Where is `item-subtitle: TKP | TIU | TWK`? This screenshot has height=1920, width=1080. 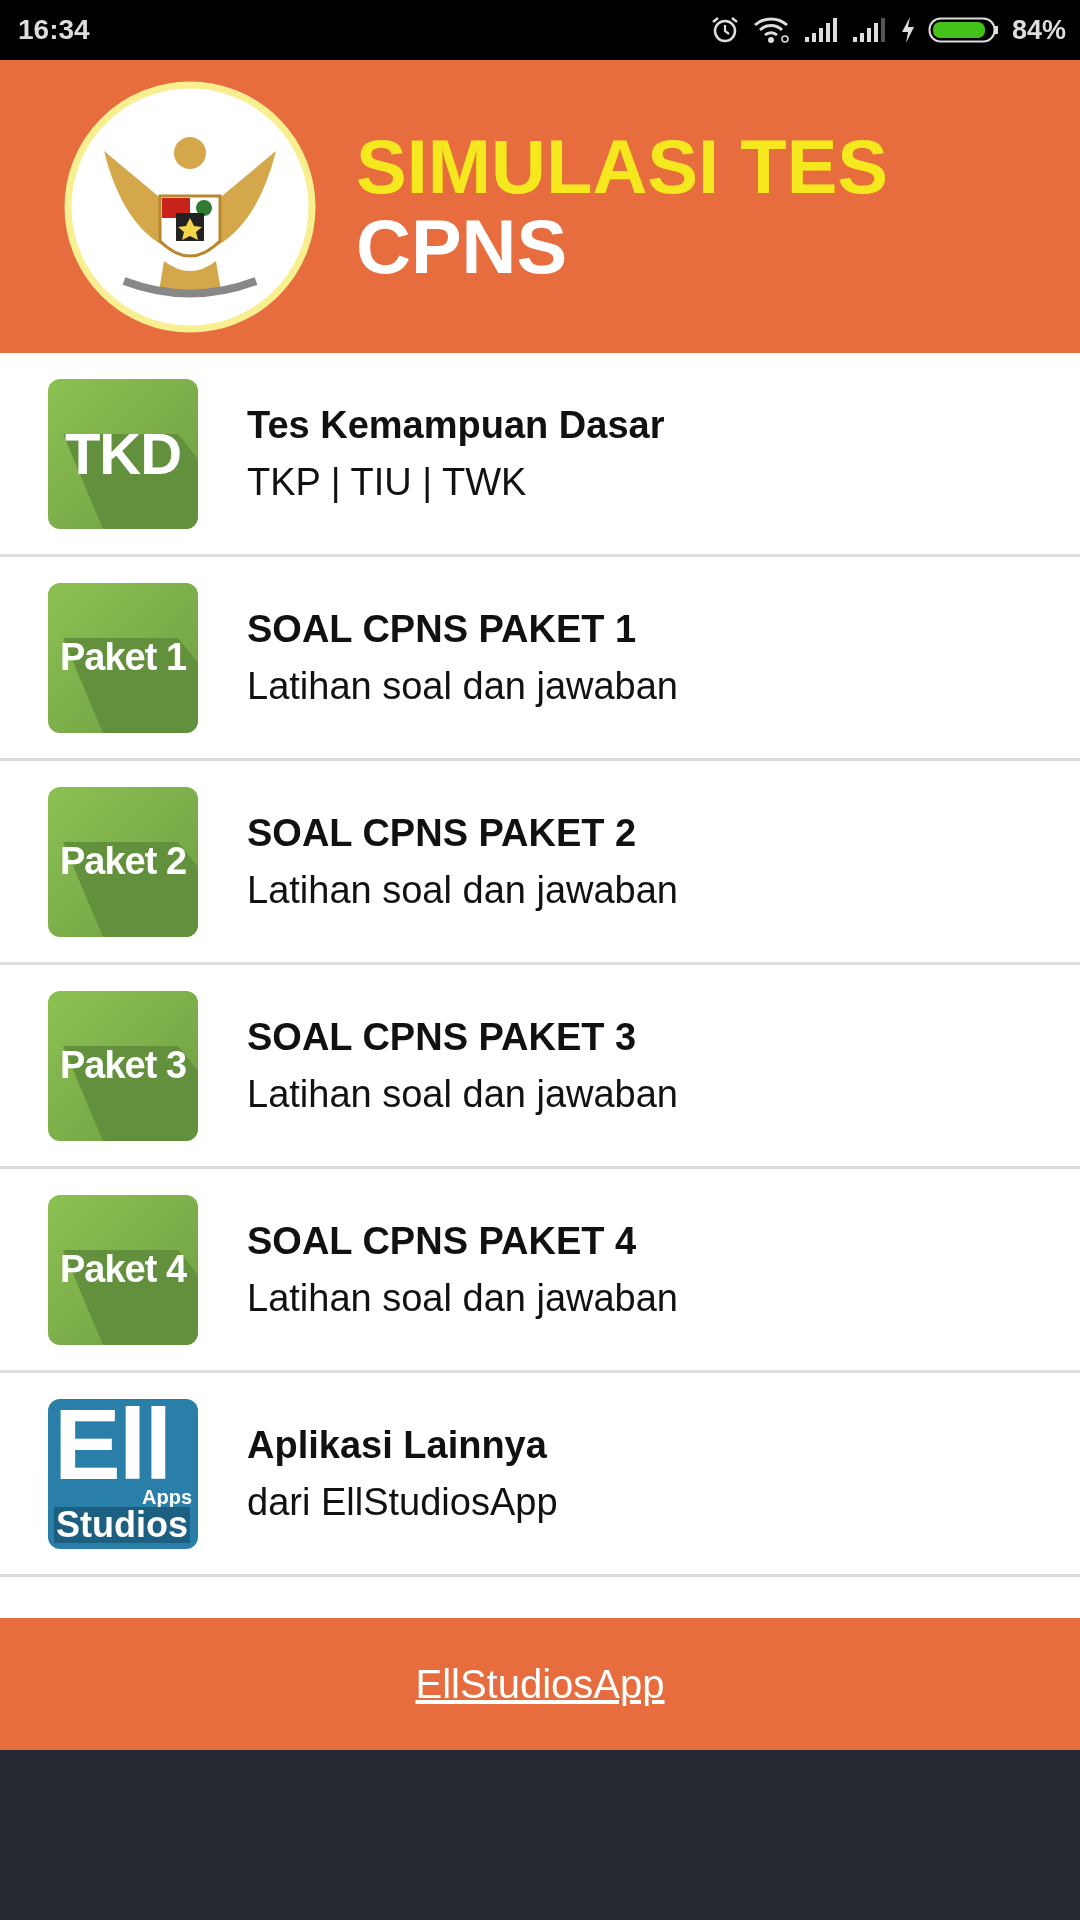 item-subtitle: TKP | TIU | TWK is located at coordinates (387, 482).